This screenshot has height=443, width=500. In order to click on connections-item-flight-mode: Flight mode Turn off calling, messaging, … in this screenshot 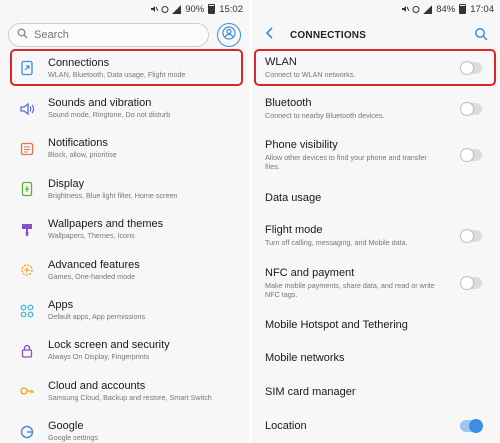, I will do `click(376, 236)`.